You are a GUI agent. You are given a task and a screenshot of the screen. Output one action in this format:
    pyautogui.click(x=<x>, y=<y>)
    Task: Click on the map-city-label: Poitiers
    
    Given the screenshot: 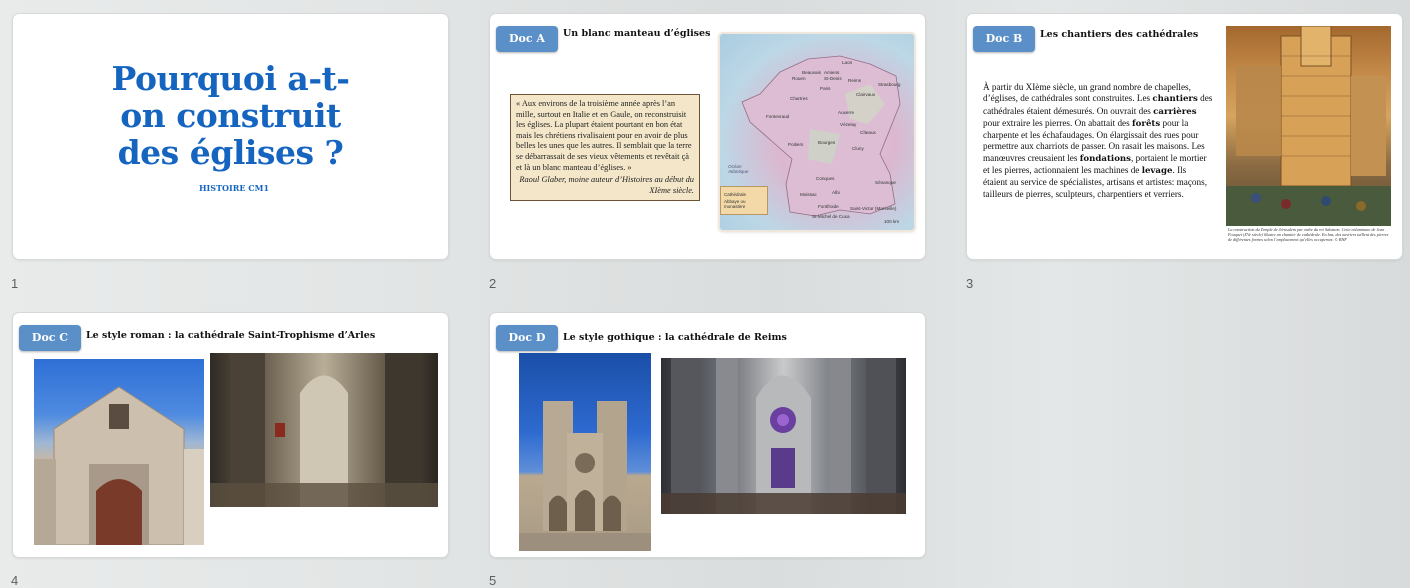 What is the action you would take?
    pyautogui.click(x=796, y=144)
    